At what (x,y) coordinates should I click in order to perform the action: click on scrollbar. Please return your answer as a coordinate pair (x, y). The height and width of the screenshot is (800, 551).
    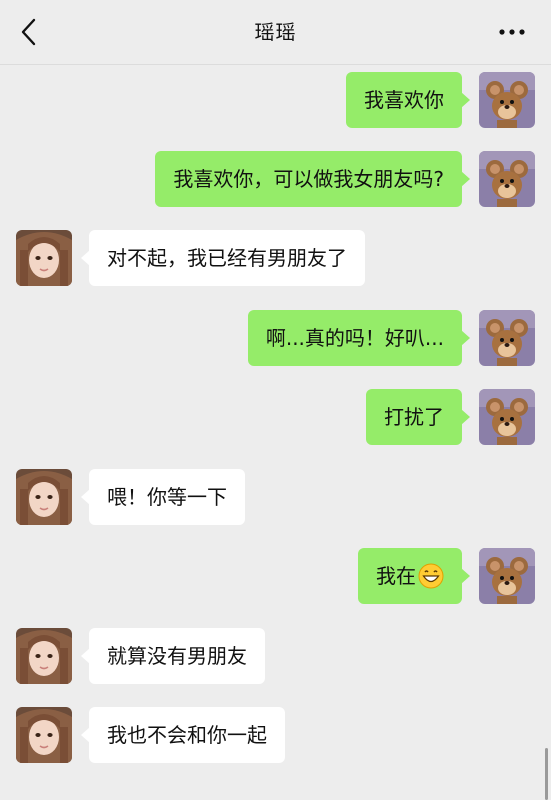
    Looking at the image, I should click on (546, 774).